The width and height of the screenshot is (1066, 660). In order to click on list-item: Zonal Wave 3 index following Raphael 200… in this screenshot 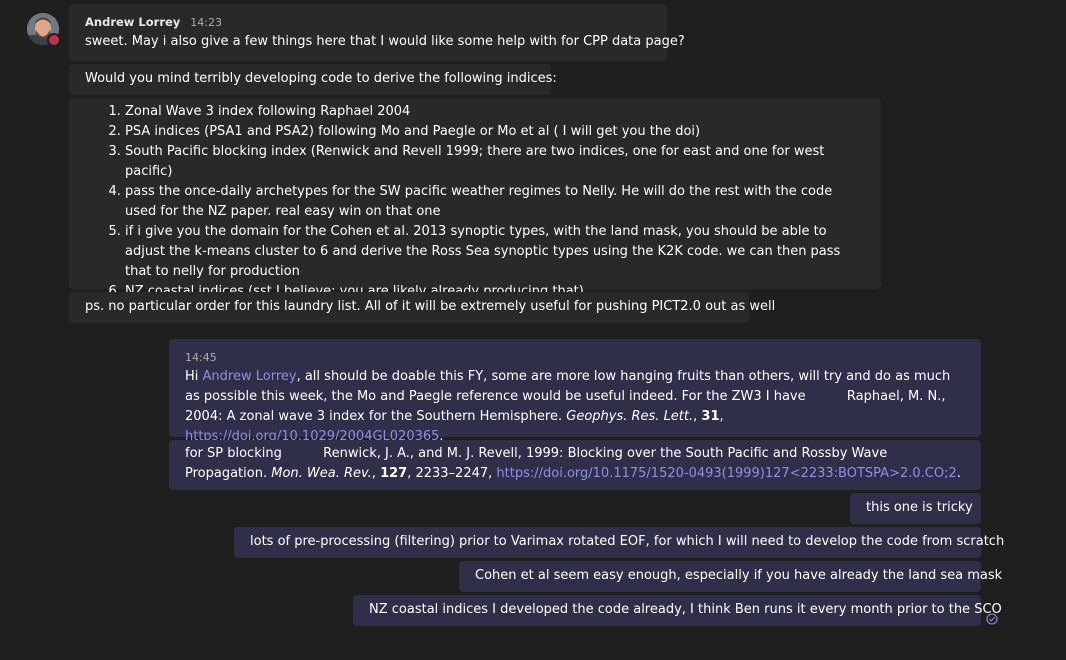, I will do `click(488, 112)`.